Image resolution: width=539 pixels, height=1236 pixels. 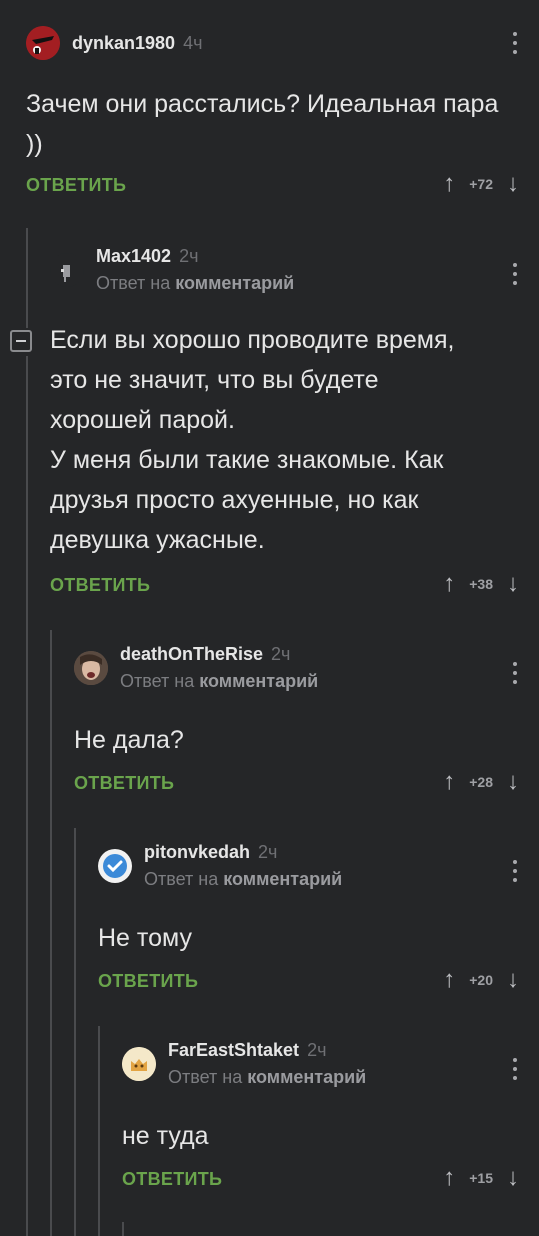 What do you see at coordinates (481, 584) in the screenshot?
I see `rating-score: +38` at bounding box center [481, 584].